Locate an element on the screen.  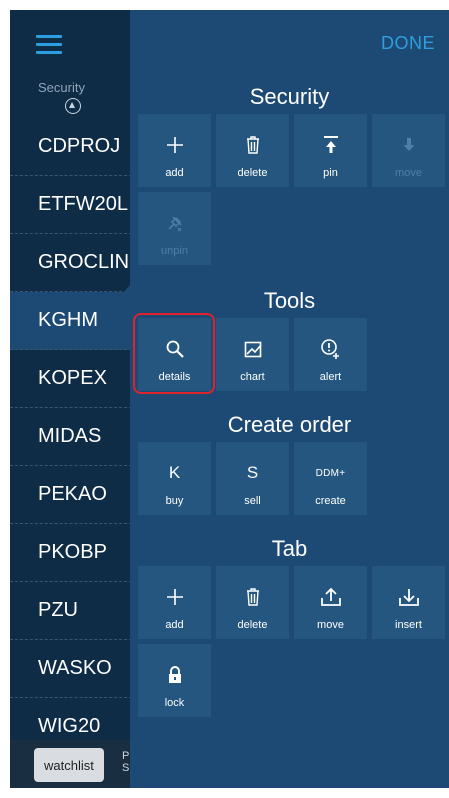
security-pin-button: pin is located at coordinates (330, 150).